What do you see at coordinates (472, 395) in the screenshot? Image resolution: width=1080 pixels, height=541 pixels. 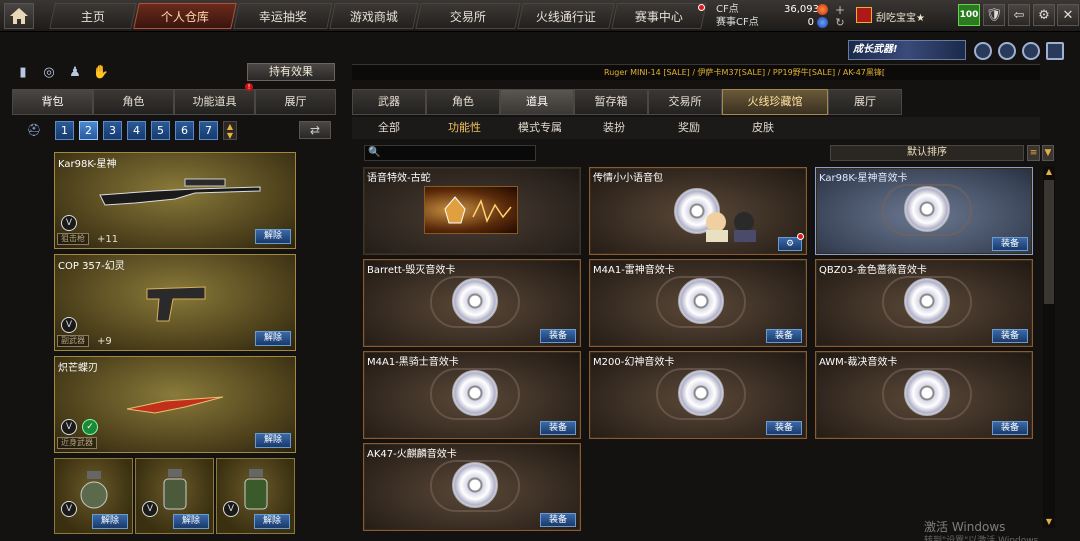 I see `item-card: M4A1-黑骑士音效卡 装备` at bounding box center [472, 395].